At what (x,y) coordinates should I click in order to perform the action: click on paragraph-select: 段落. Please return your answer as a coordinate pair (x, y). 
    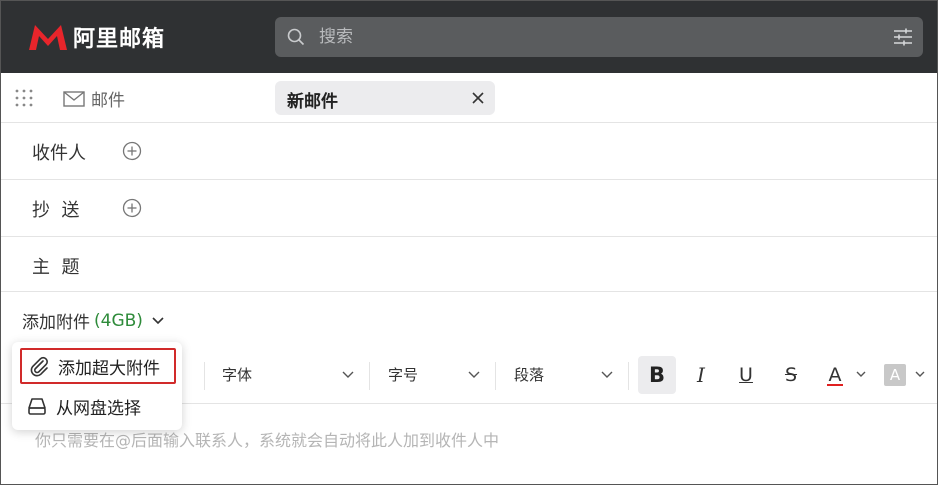
    Looking at the image, I should click on (563, 374).